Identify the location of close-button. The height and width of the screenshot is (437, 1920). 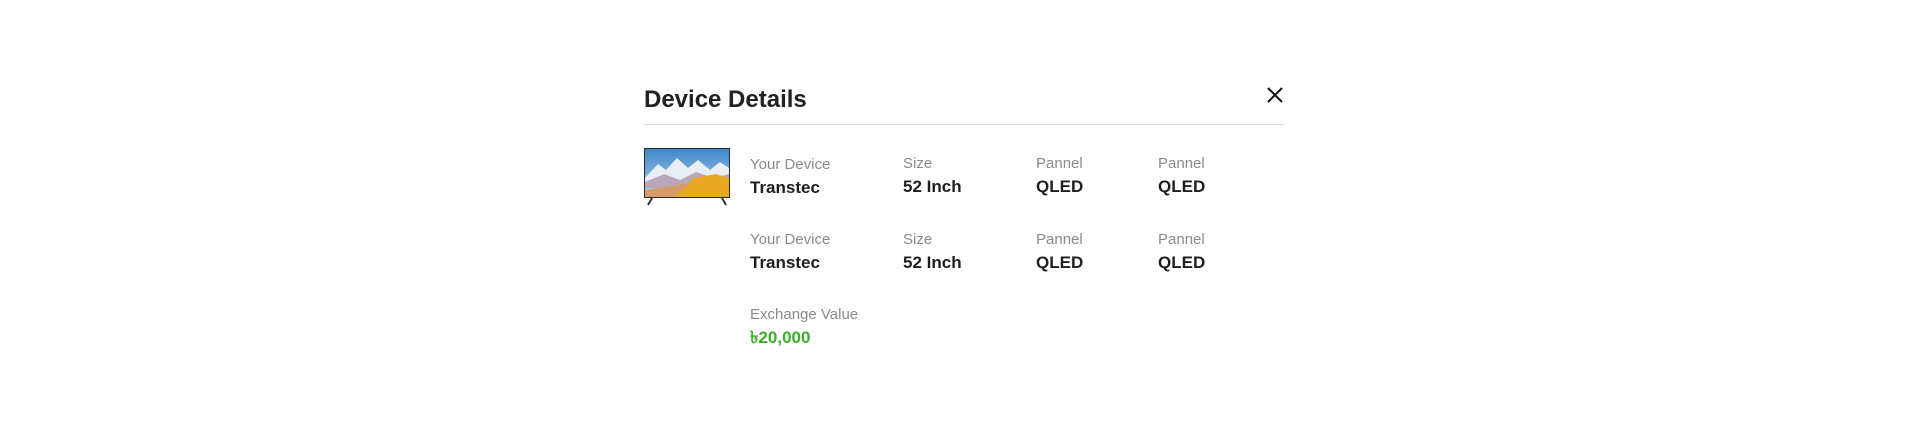
(1275, 95).